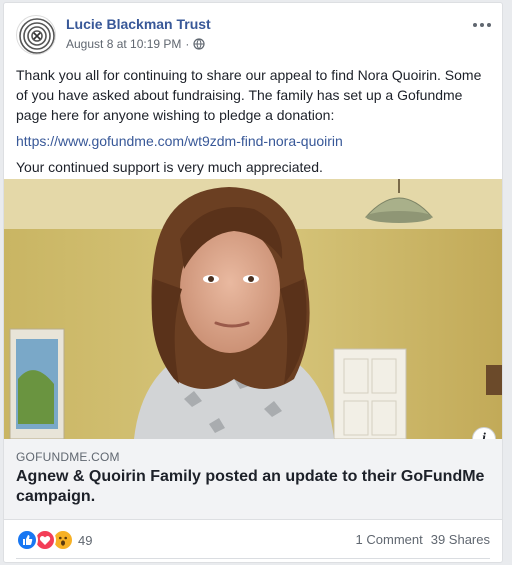 Image resolution: width=512 pixels, height=565 pixels. I want to click on engagement-counts: 1 Comment 39 Shares, so click(423, 539).